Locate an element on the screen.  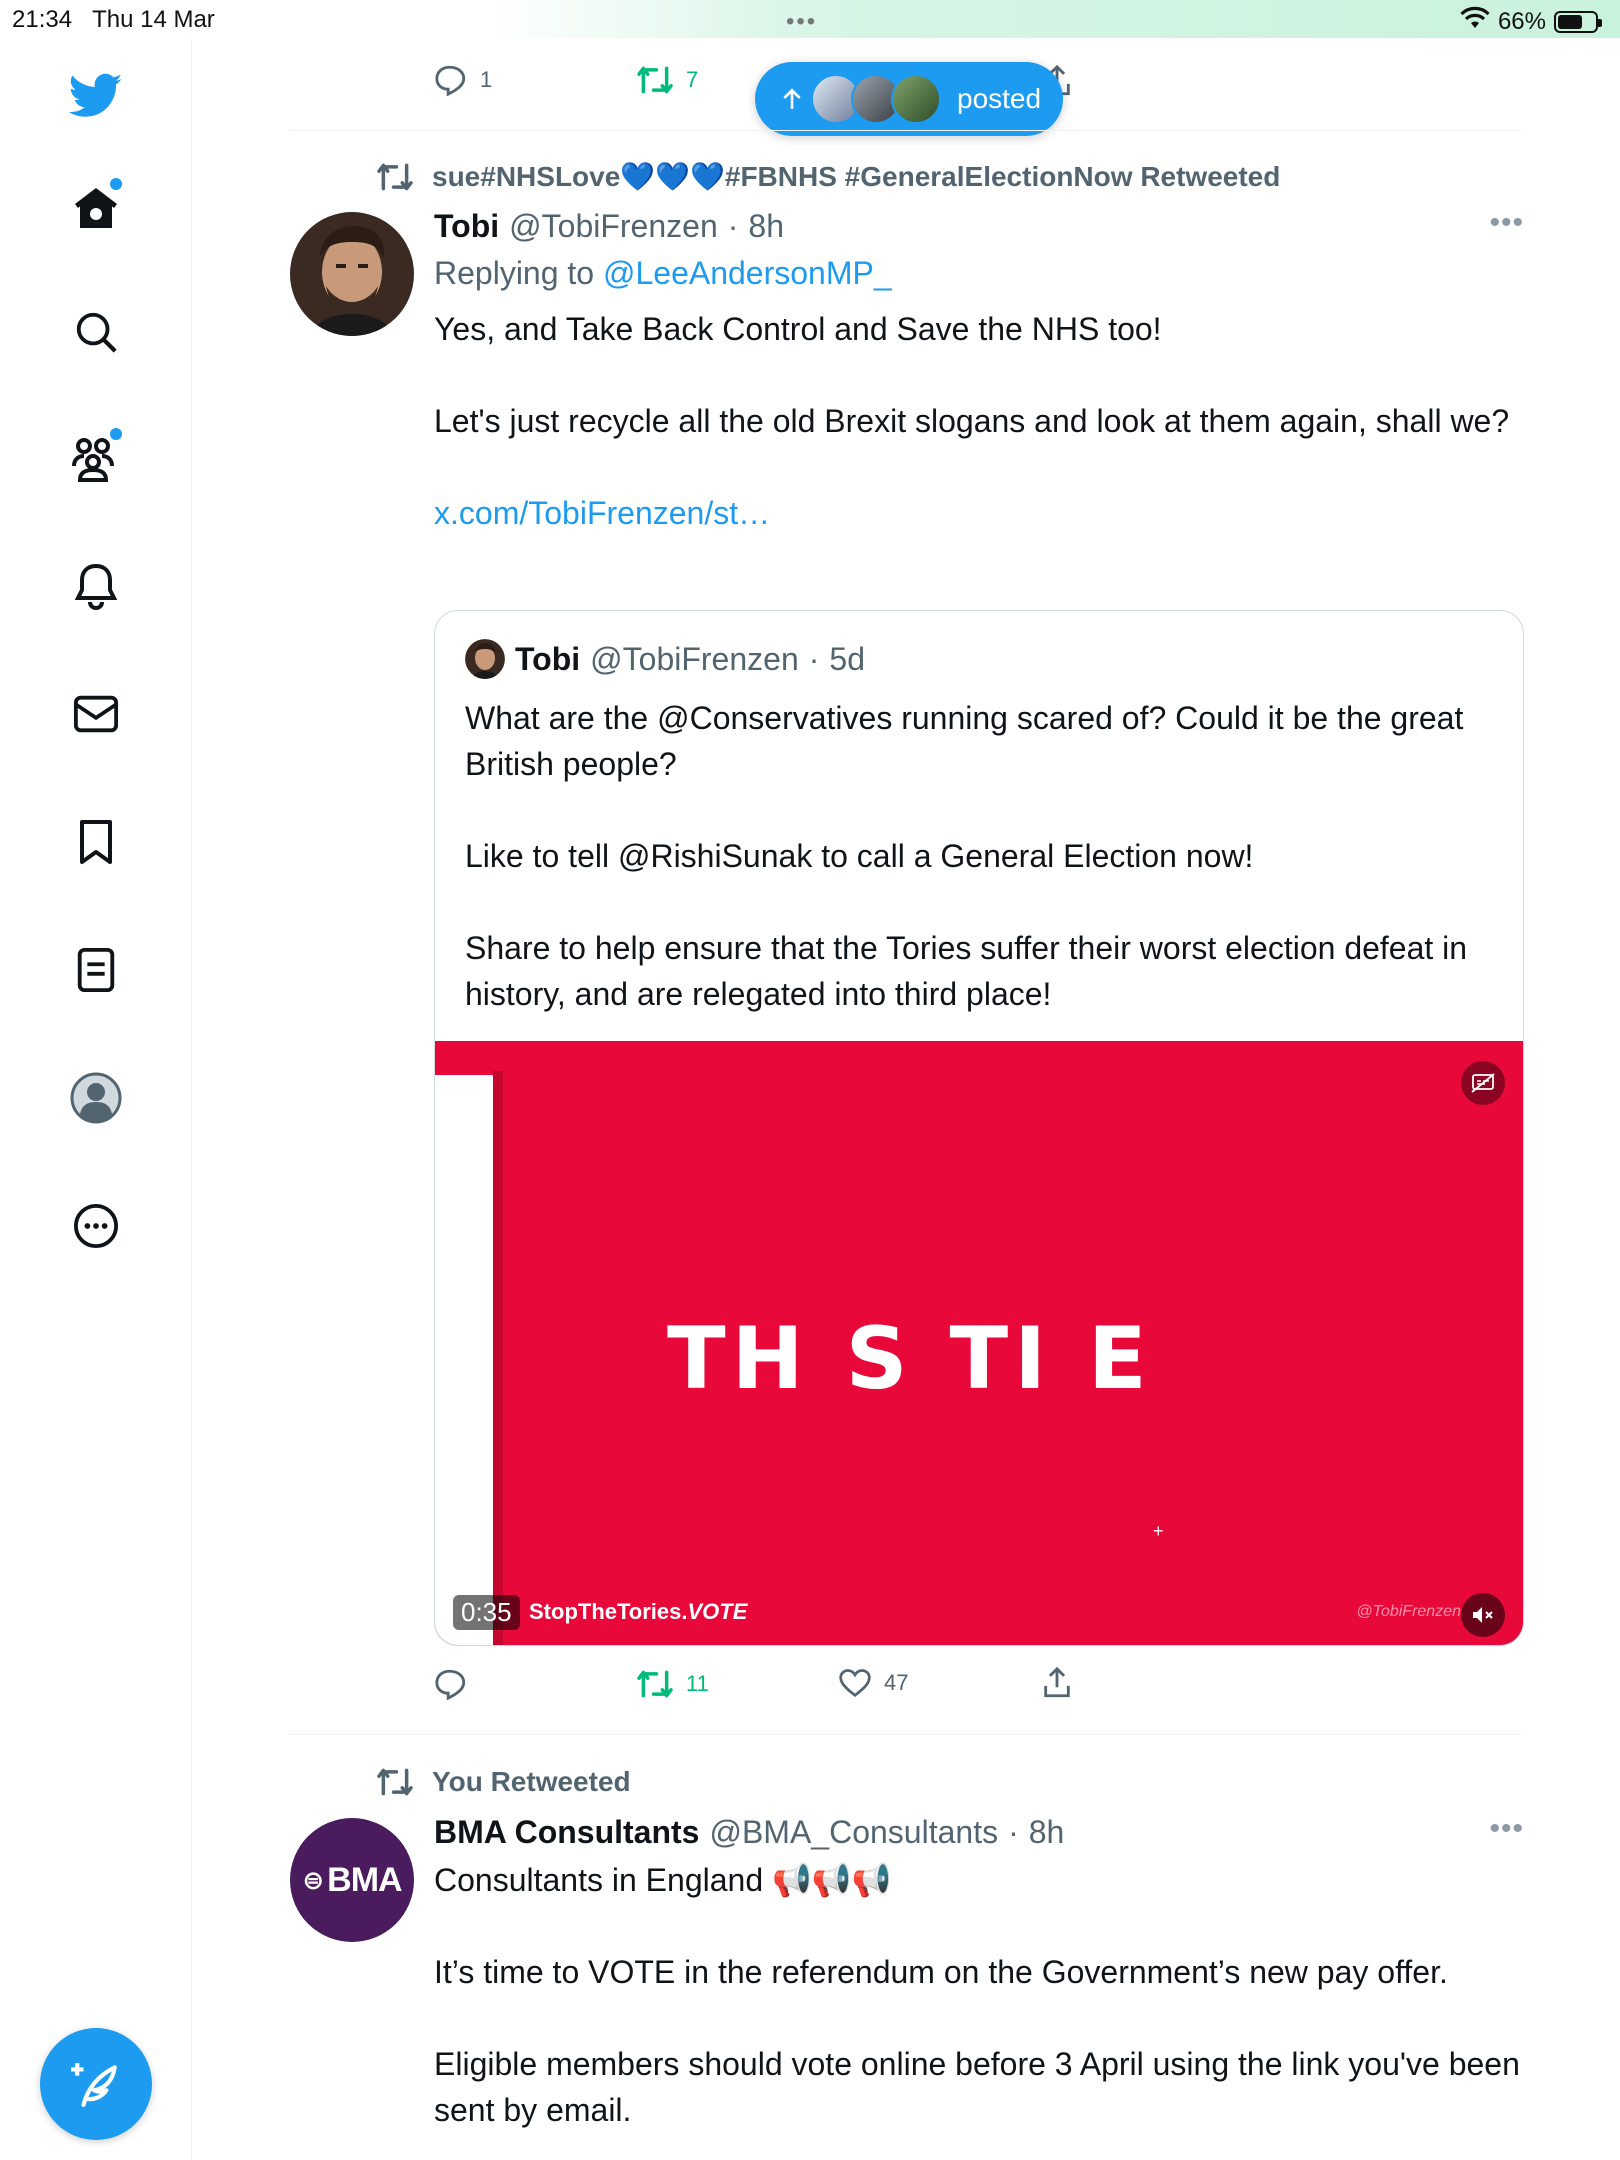
prev-retweet-button: 7 is located at coordinates (667, 80).